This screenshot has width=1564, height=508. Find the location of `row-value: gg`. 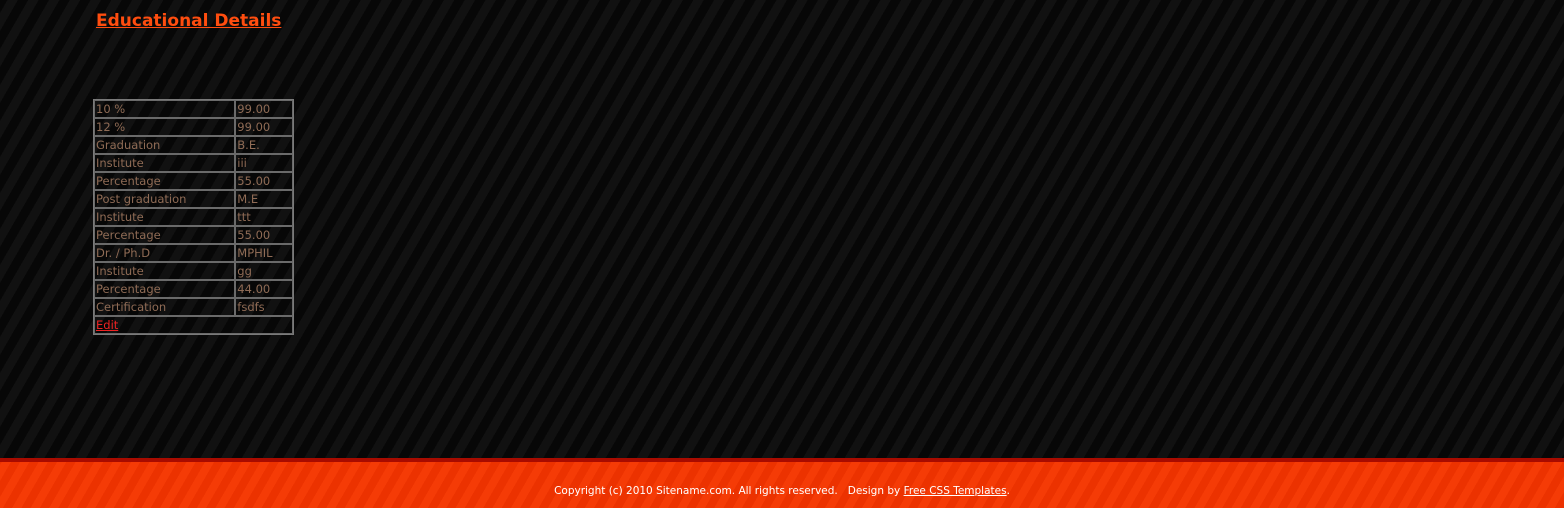

row-value: gg is located at coordinates (264, 271).